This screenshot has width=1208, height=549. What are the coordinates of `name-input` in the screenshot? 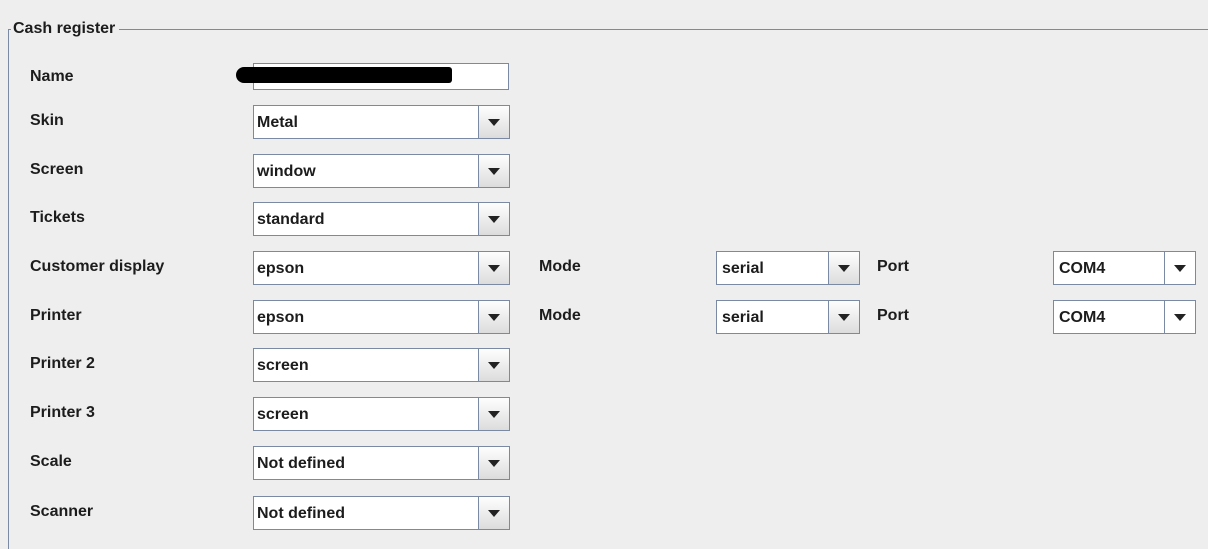 It's located at (372, 76).